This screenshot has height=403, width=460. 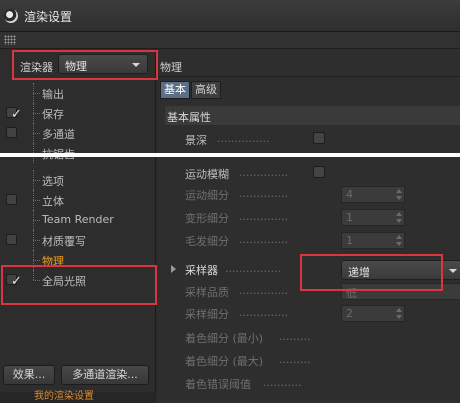 What do you see at coordinates (64, 241) in the screenshot?
I see `tree-item-label: 材质覆写` at bounding box center [64, 241].